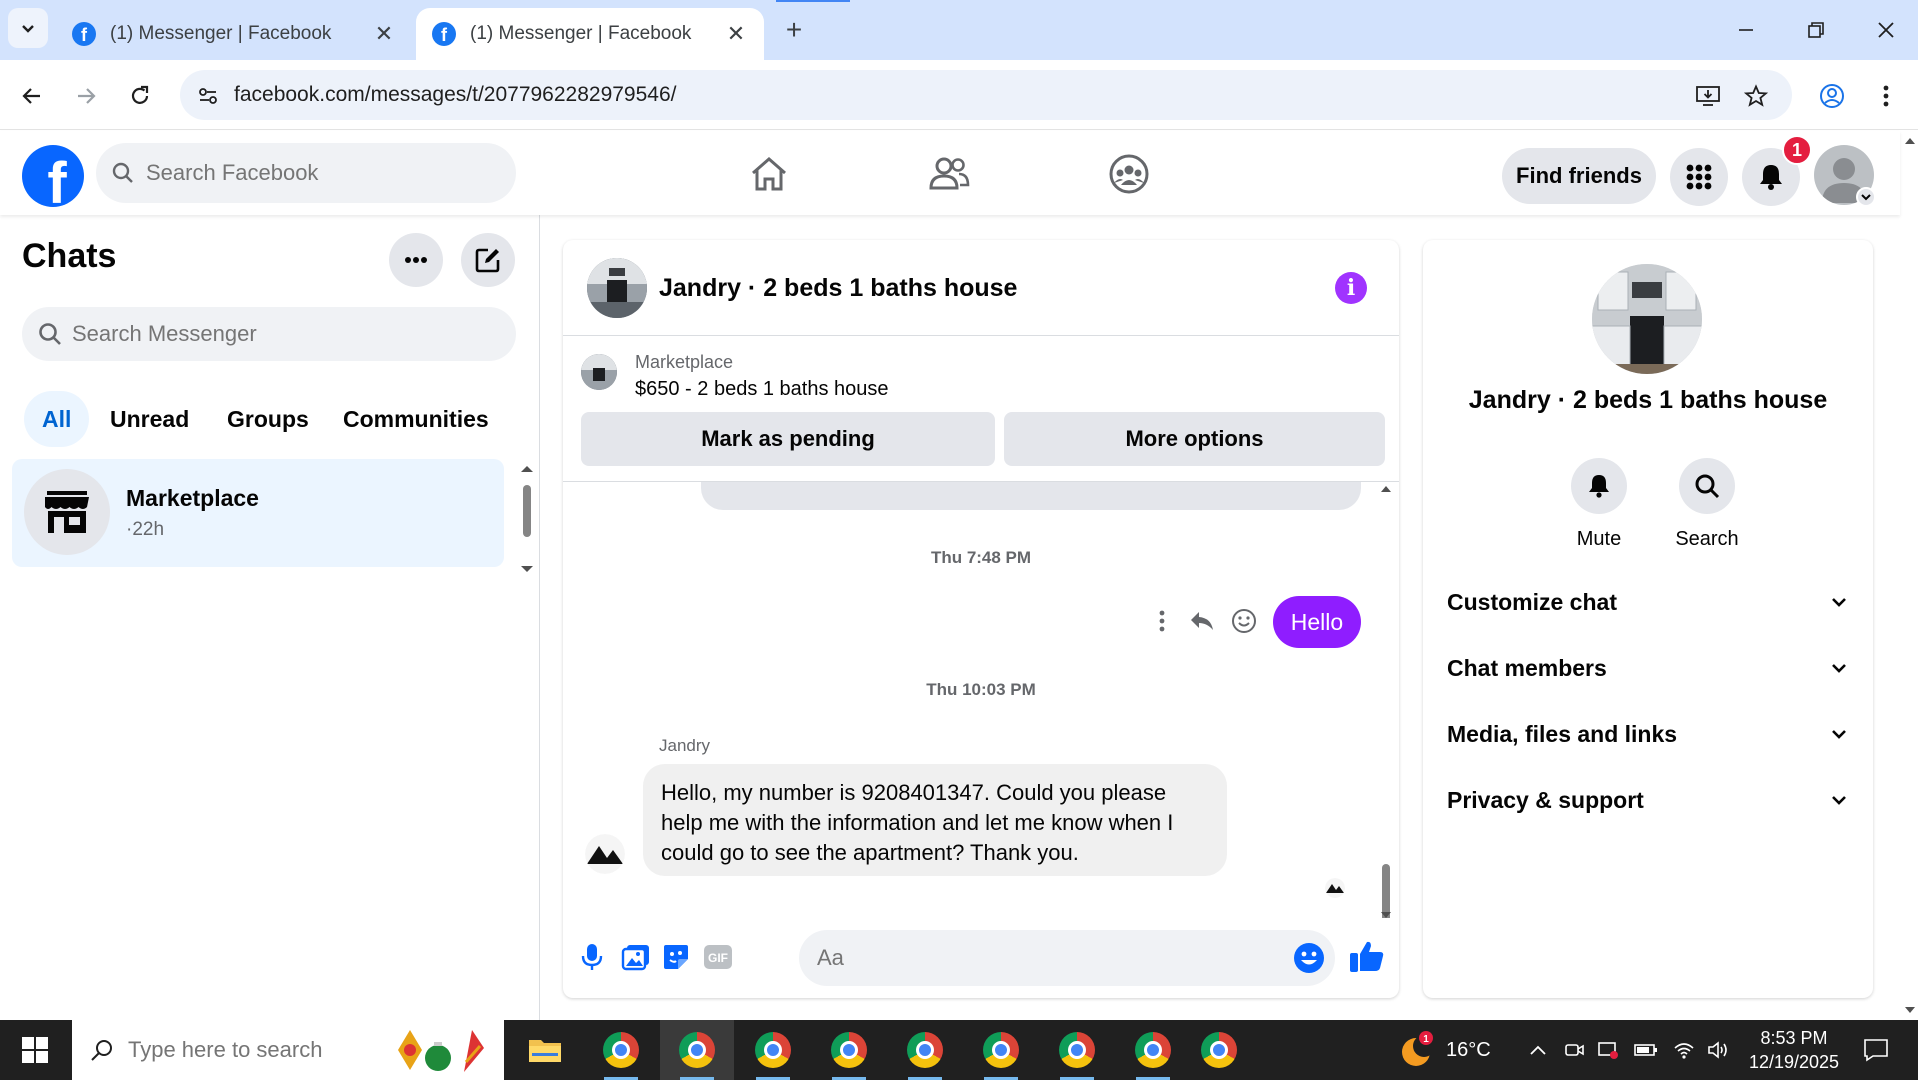 This screenshot has height=1080, width=1918. What do you see at coordinates (1708, 96) in the screenshot?
I see `install-app-icon` at bounding box center [1708, 96].